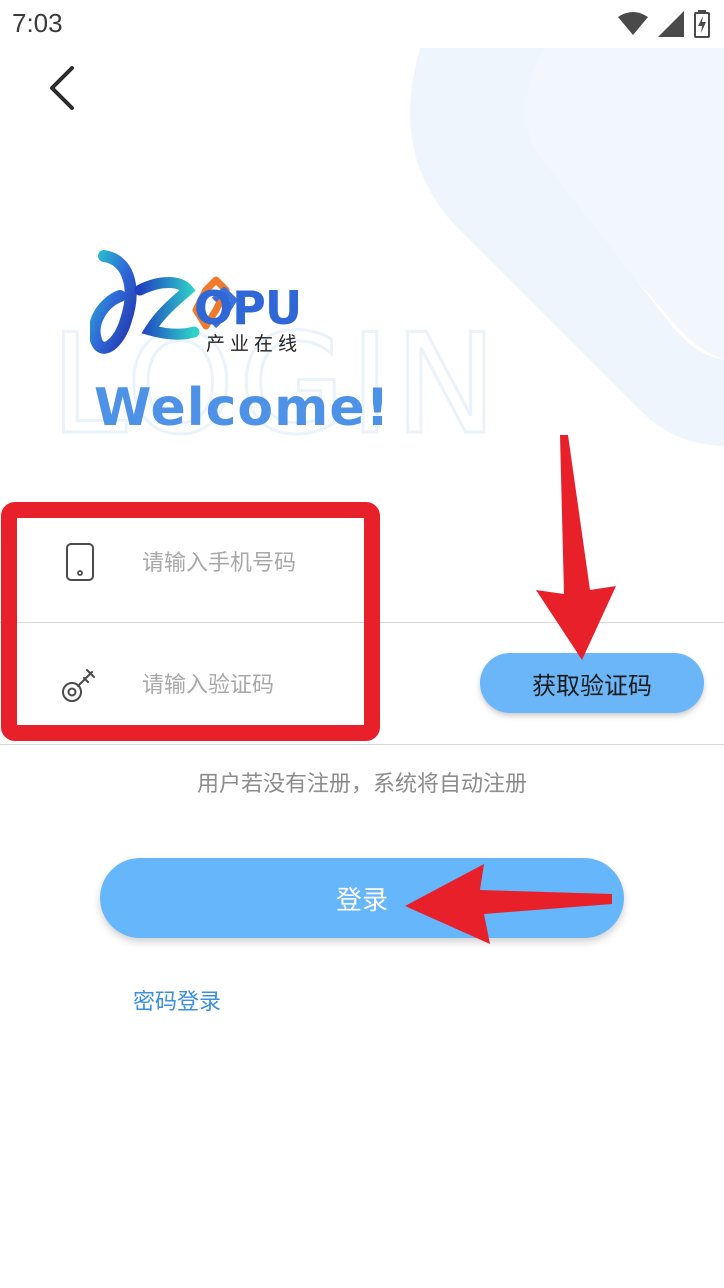 This screenshot has height=1288, width=724. Describe the element at coordinates (576, 547) in the screenshot. I see `annotation-arrow-down` at that location.